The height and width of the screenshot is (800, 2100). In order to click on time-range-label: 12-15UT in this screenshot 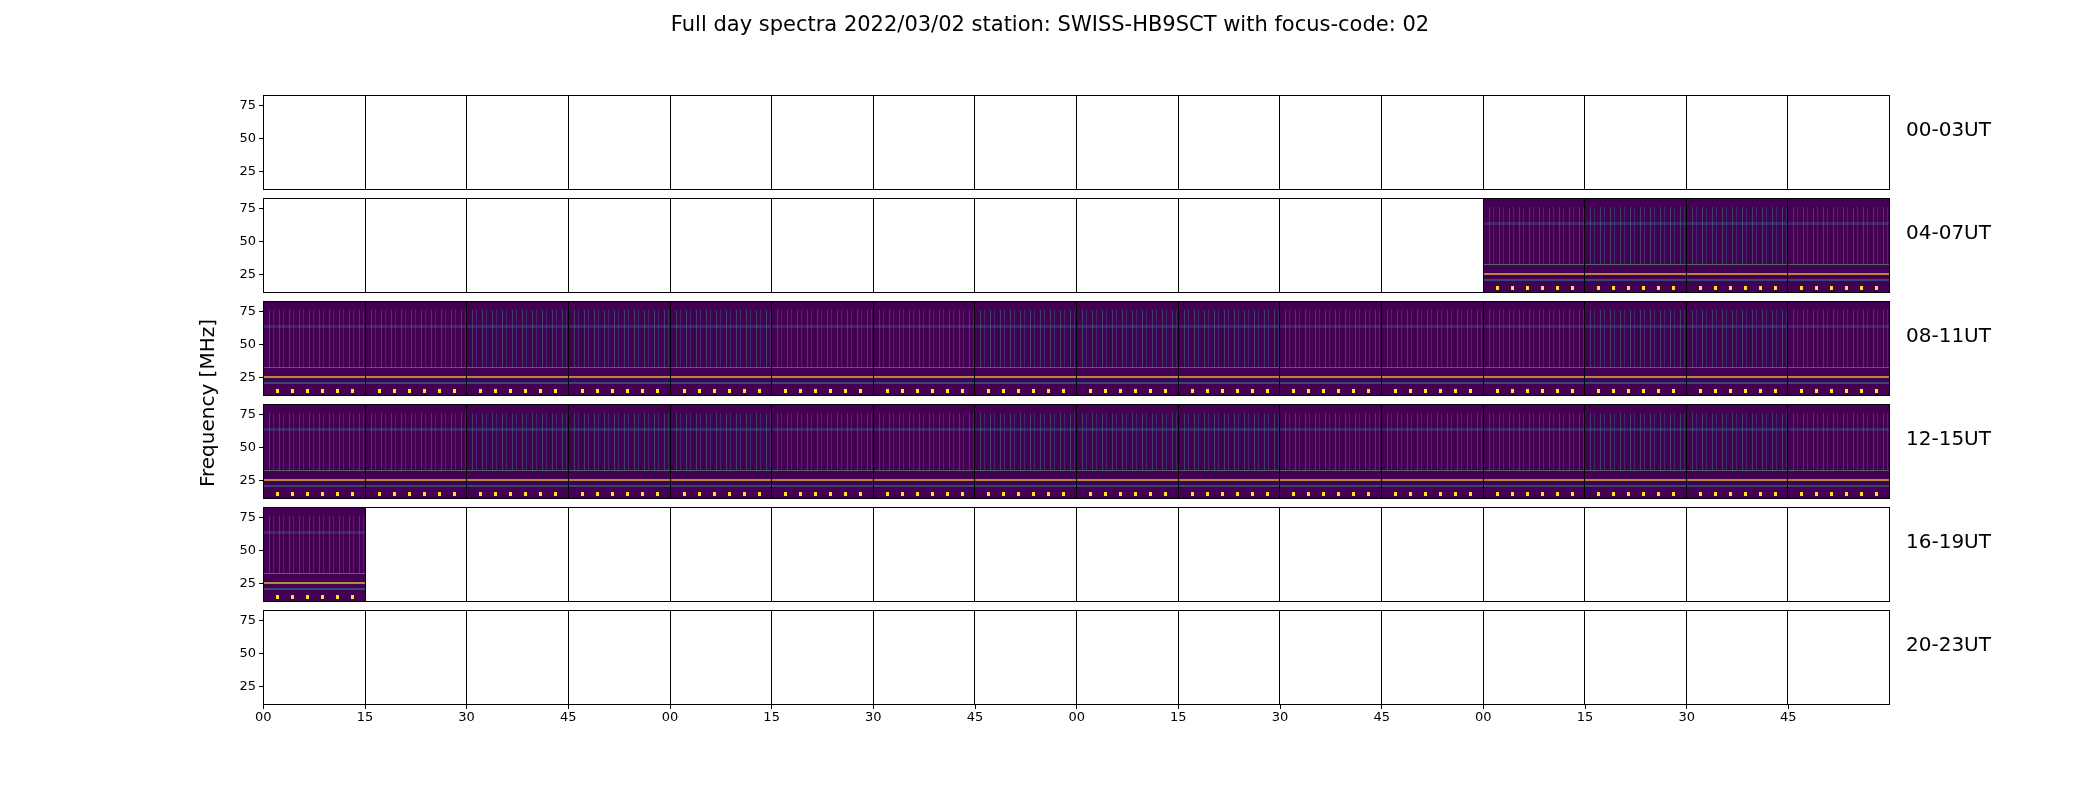, I will do `click(1948, 438)`.